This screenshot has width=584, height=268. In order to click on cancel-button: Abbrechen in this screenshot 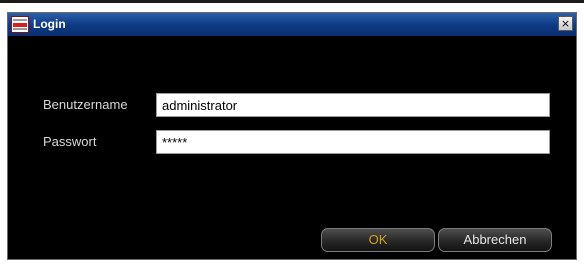, I will do `click(495, 240)`.